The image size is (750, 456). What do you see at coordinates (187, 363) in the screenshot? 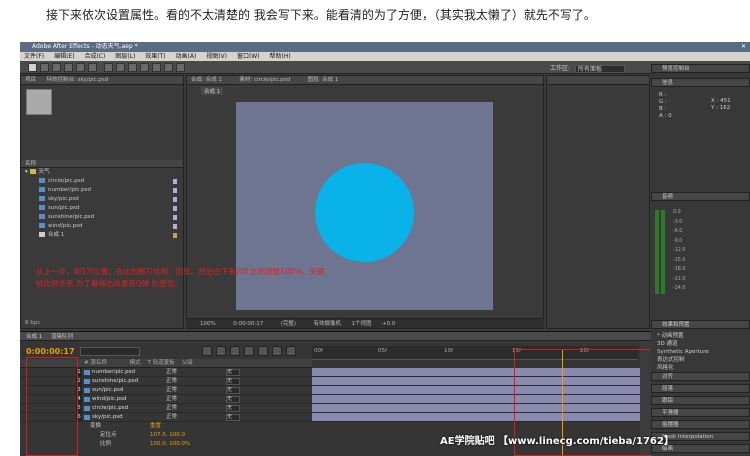
I see `parent-header: 父级` at bounding box center [187, 363].